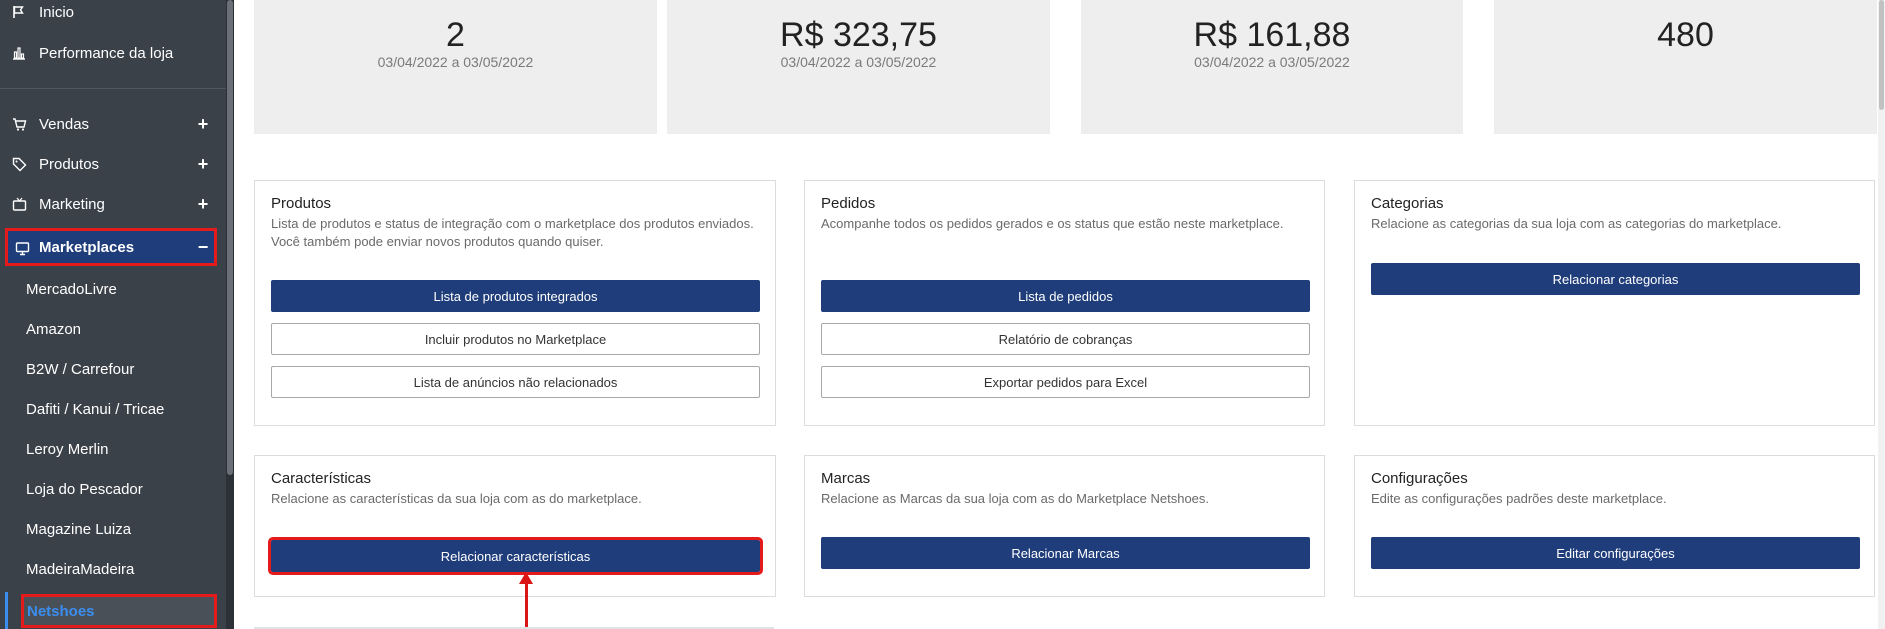 This screenshot has width=1885, height=629. I want to click on tv-icon, so click(19, 204).